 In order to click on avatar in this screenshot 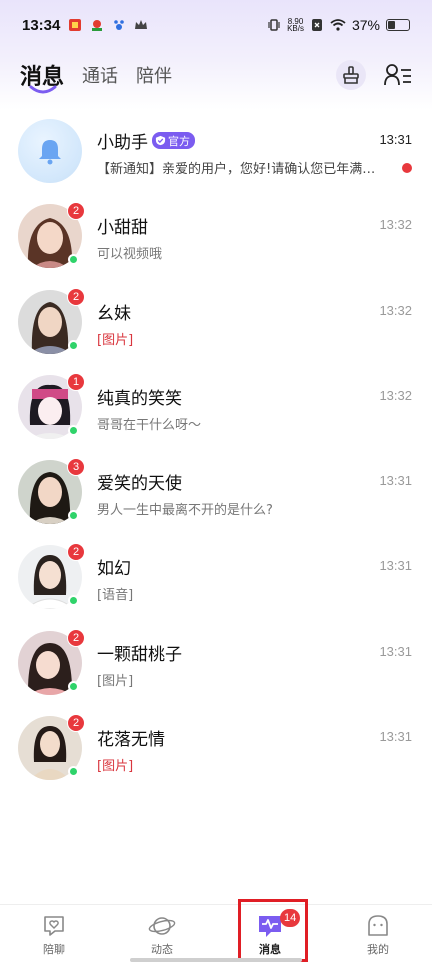, I will do `click(50, 151)`.